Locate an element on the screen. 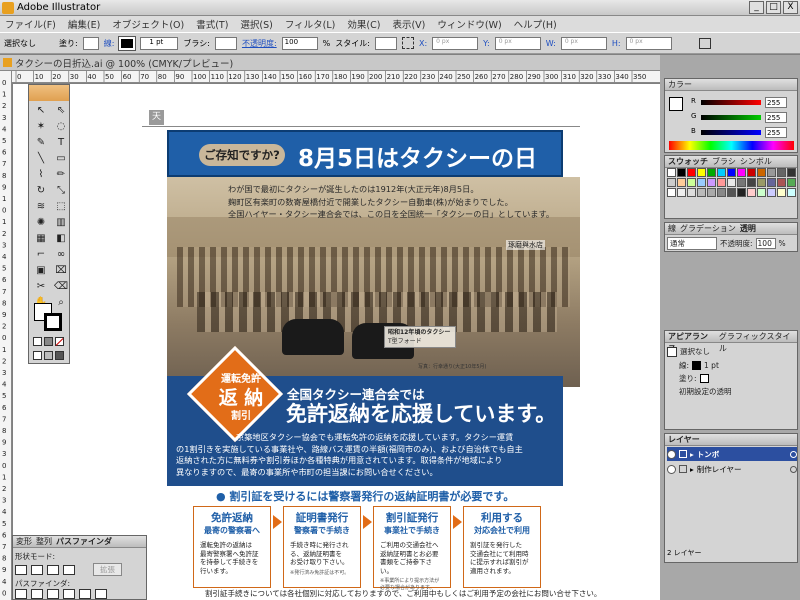  opacity-value: 100 is located at coordinates (765, 243).